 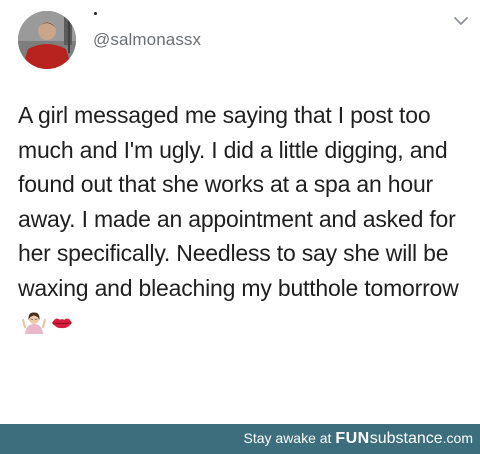 I want to click on footer-domain: .com, so click(x=457, y=438).